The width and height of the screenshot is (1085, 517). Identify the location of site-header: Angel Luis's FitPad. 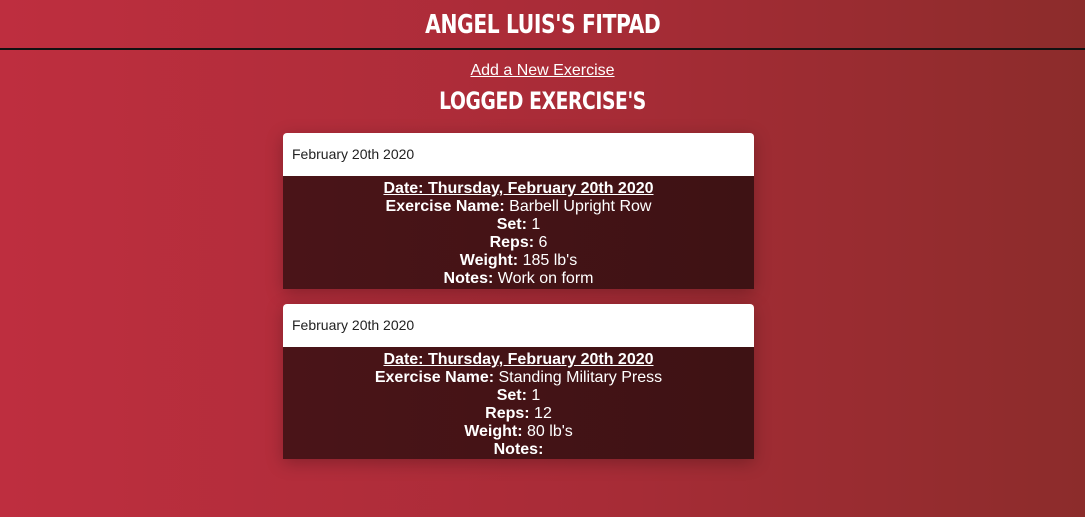
(542, 25).